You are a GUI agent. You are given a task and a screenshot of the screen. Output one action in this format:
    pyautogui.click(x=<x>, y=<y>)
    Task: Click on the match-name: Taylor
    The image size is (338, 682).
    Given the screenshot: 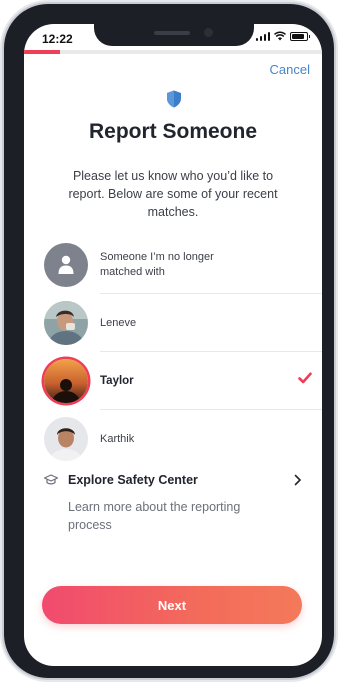 What is the action you would take?
    pyautogui.click(x=117, y=380)
    